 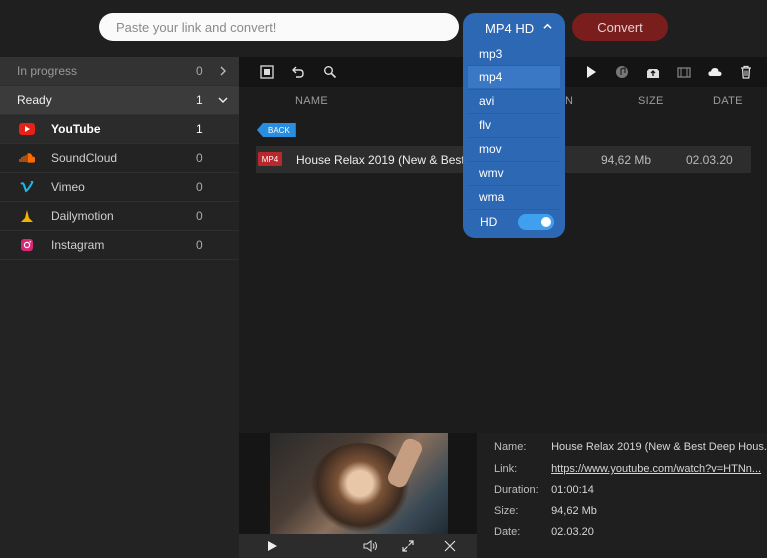 I want to click on dailymotion-icon, so click(x=27, y=216).